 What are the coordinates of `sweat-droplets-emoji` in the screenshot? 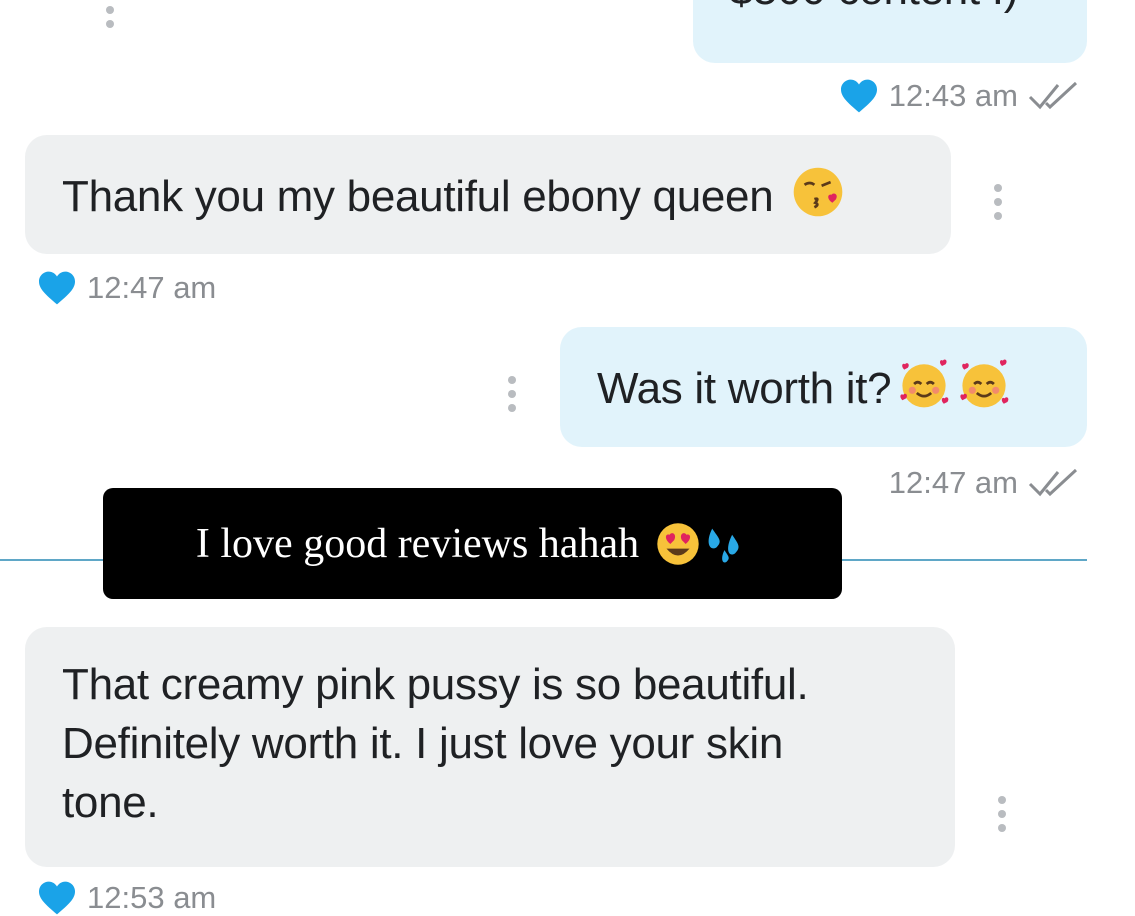 It's located at (723, 545).